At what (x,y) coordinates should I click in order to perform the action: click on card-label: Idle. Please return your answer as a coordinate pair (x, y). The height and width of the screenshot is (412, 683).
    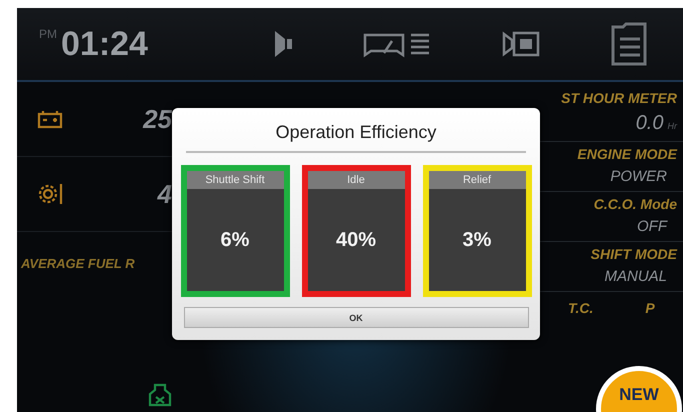
    Looking at the image, I should click on (356, 180).